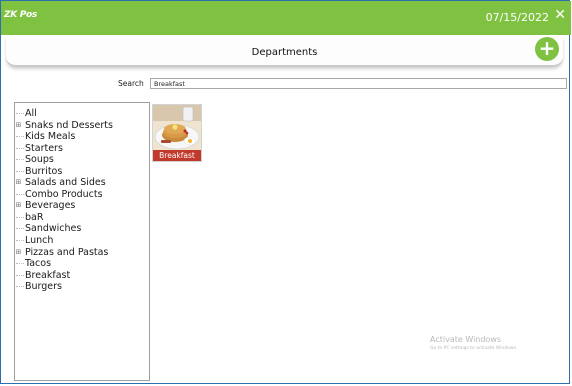  I want to click on tree-item-label: Burgers, so click(44, 287).